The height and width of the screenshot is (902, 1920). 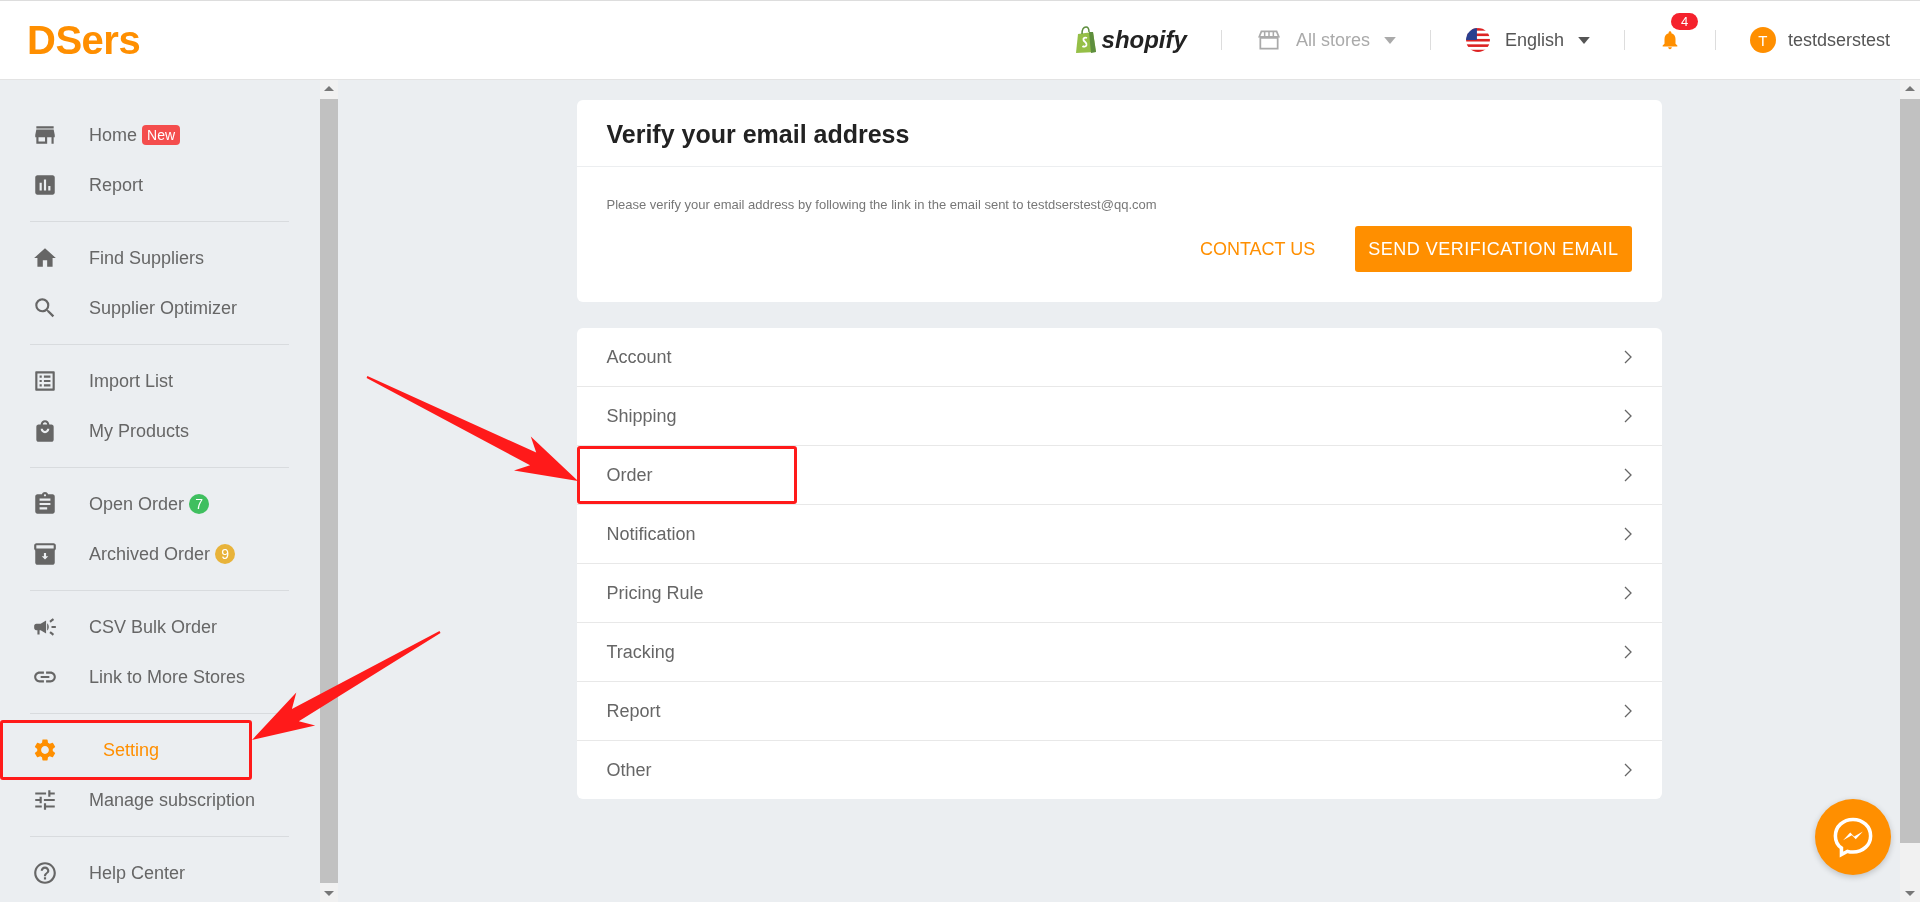 What do you see at coordinates (1119, 475) in the screenshot?
I see `settings-row: Order` at bounding box center [1119, 475].